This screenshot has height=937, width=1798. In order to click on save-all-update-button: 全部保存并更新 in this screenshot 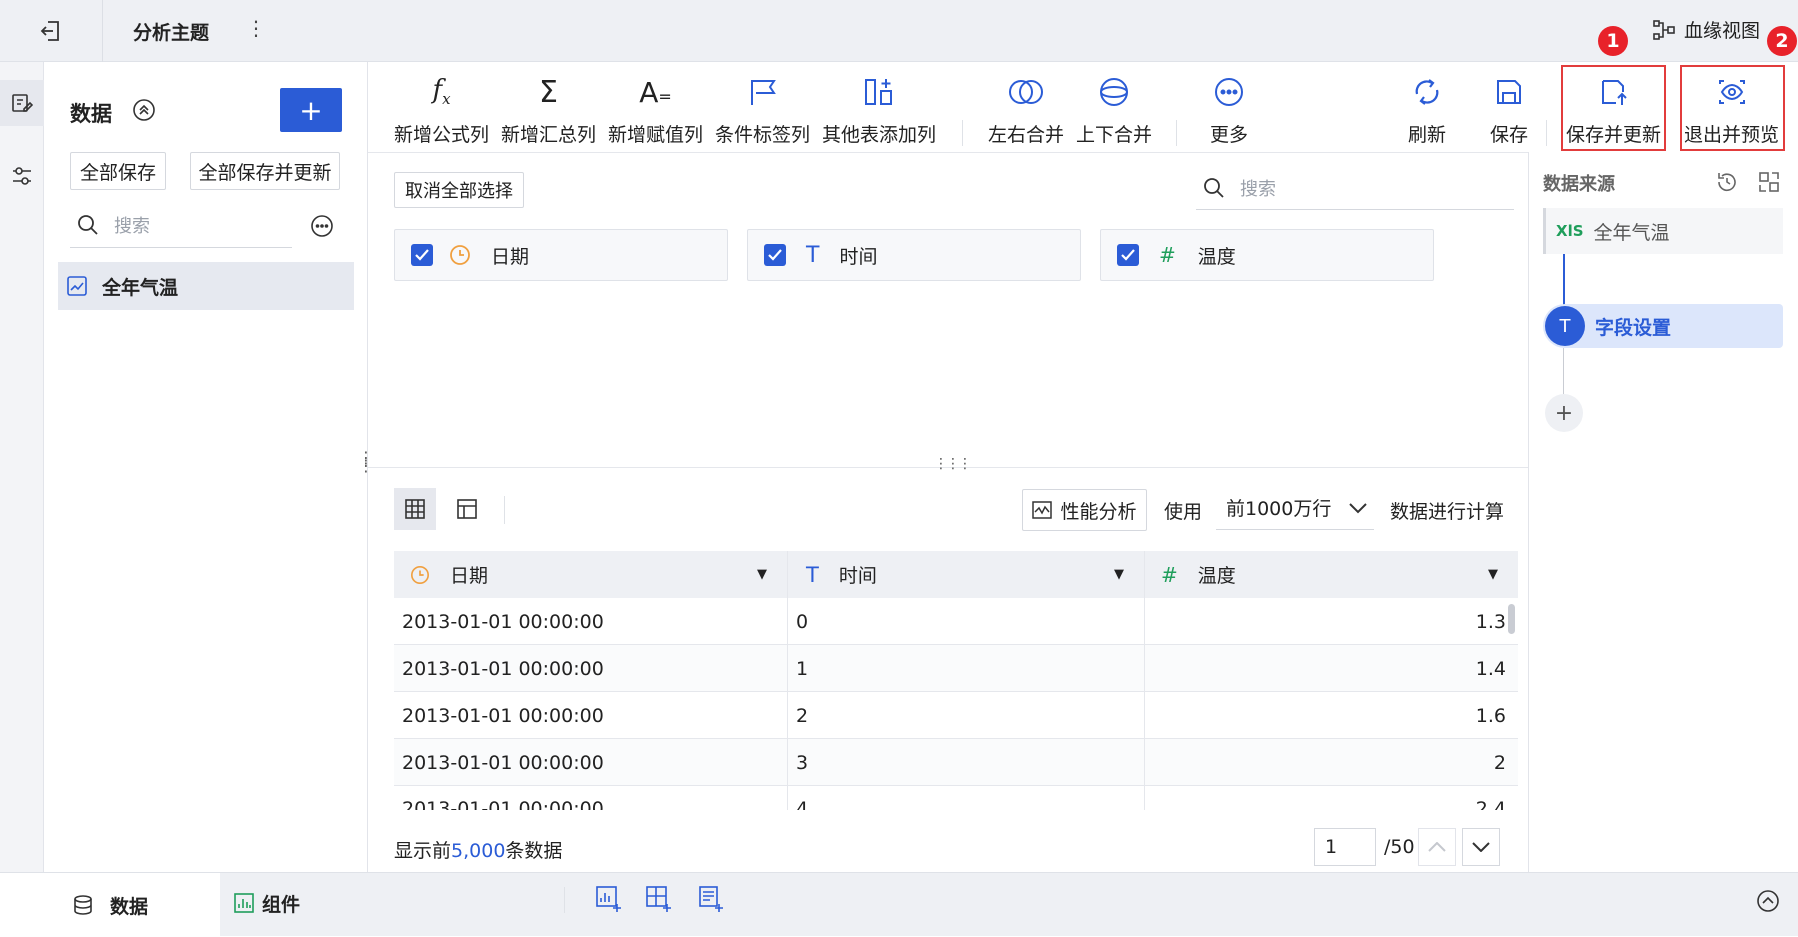, I will do `click(265, 171)`.